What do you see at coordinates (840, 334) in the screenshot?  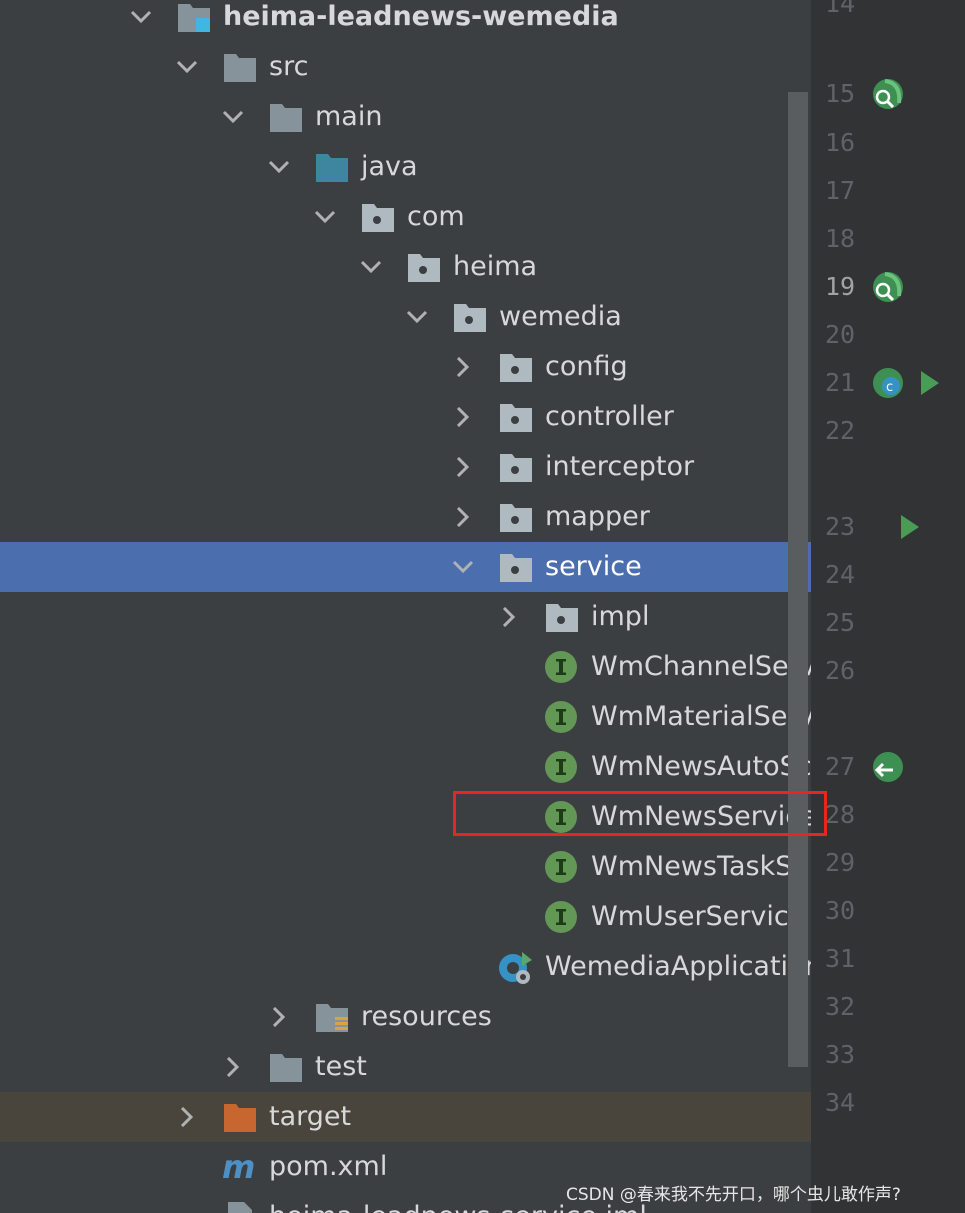 I see `line-number: 20` at bounding box center [840, 334].